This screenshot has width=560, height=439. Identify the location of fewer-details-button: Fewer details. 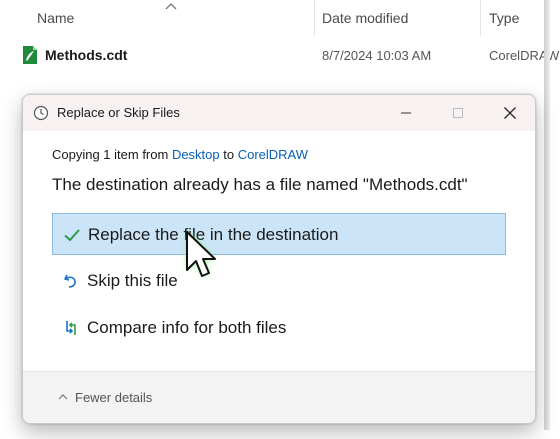
(104, 397).